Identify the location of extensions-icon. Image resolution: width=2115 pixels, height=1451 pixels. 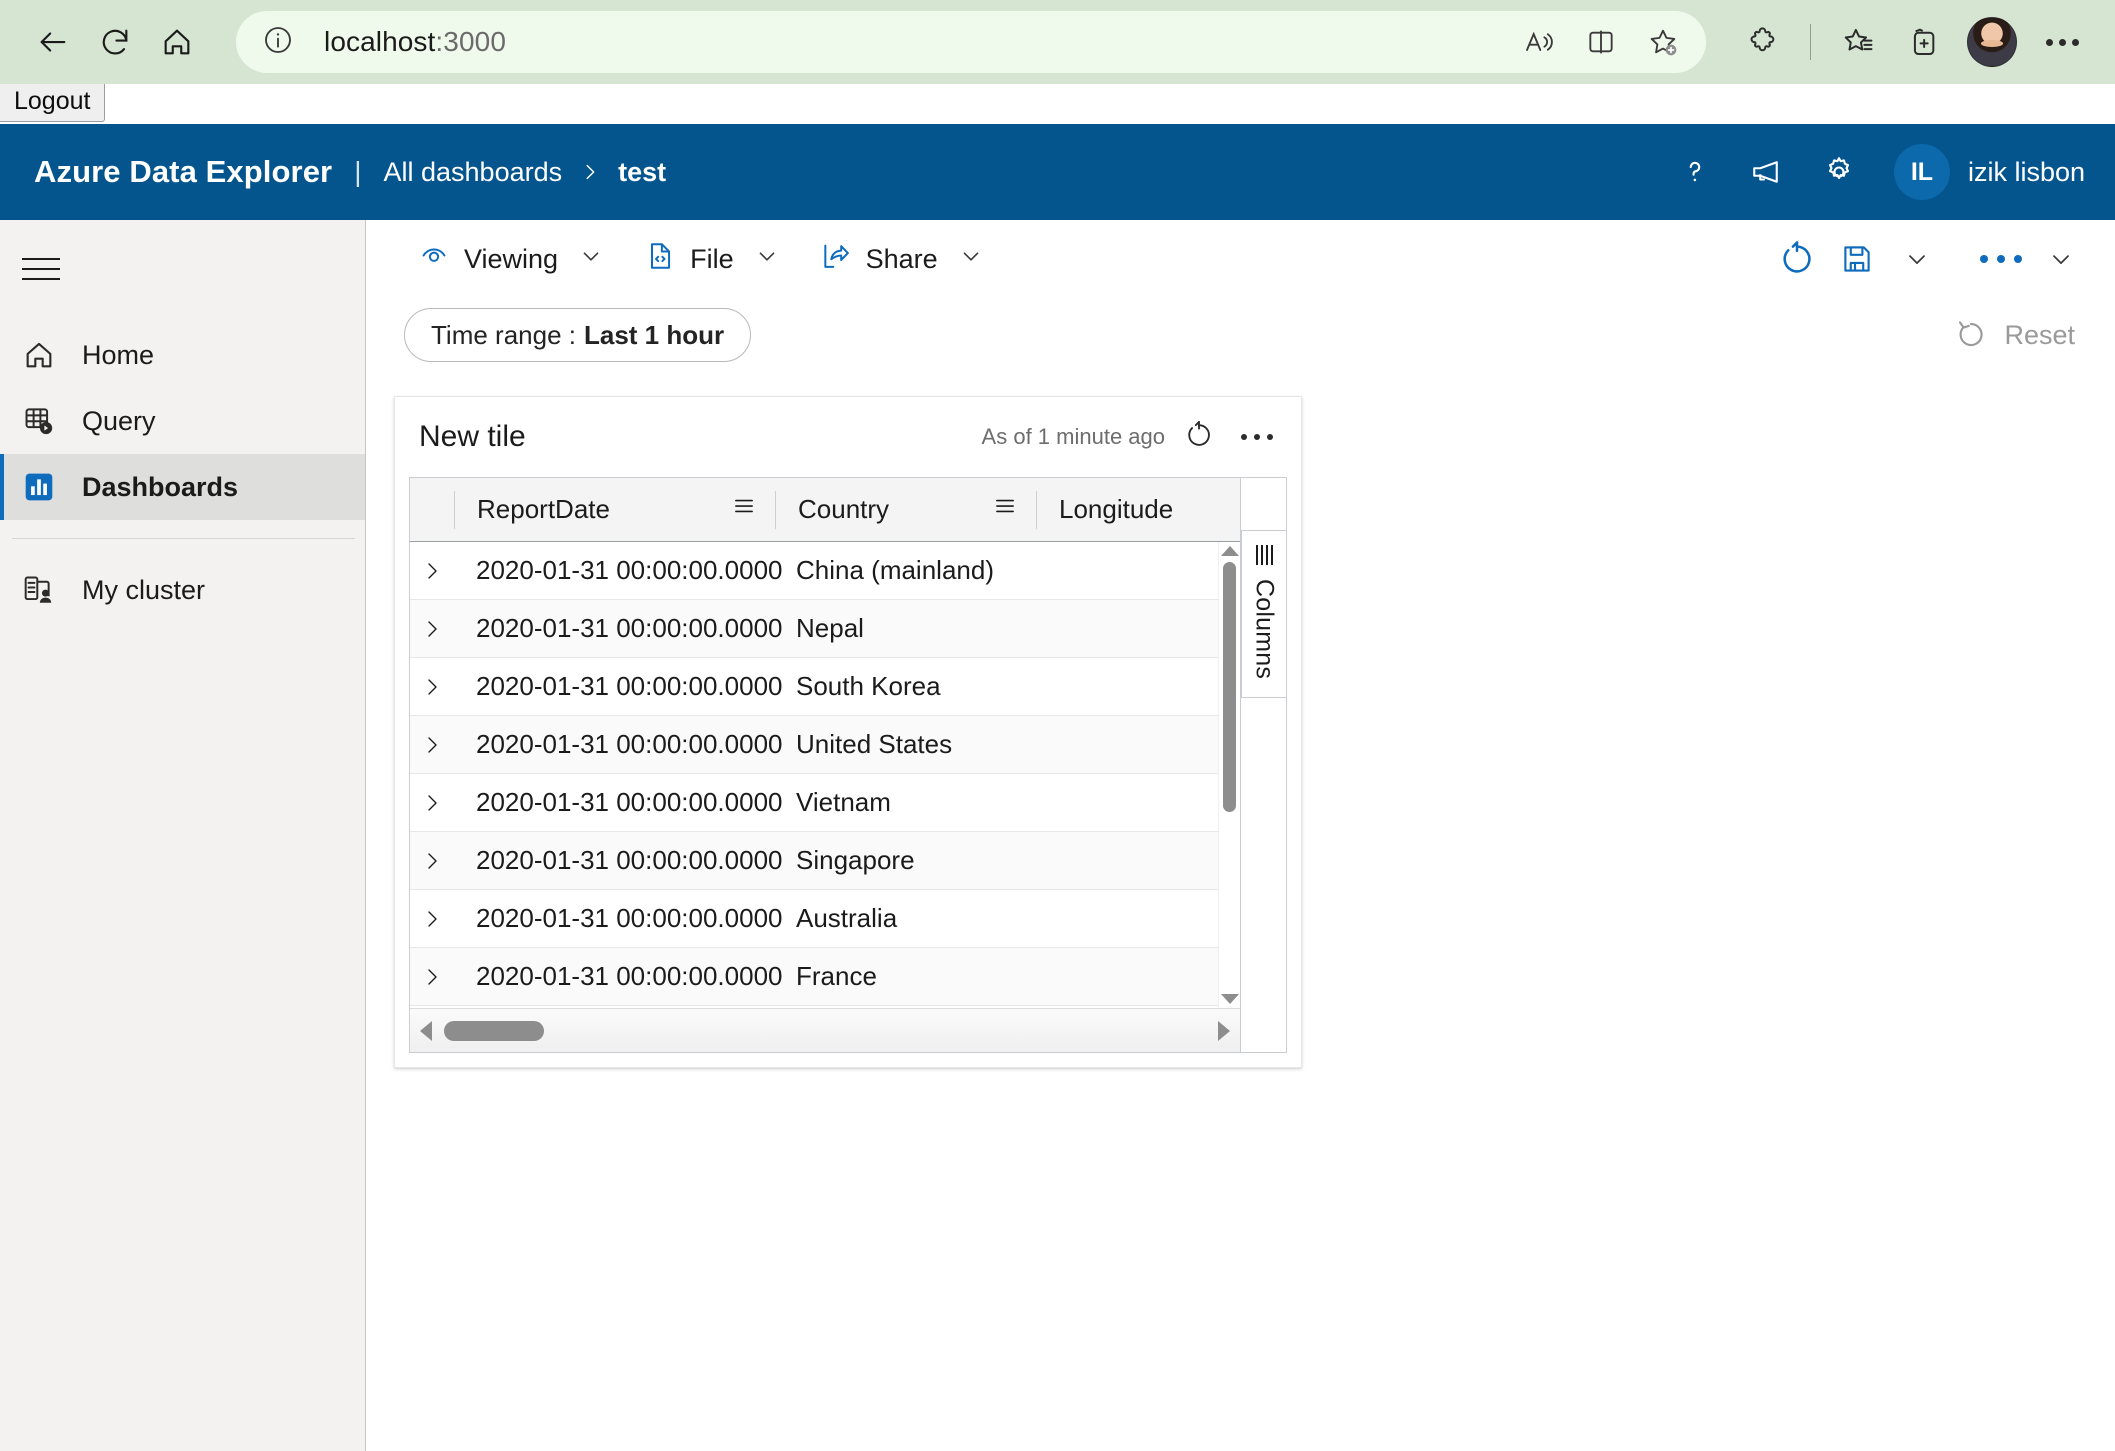
(1763, 42).